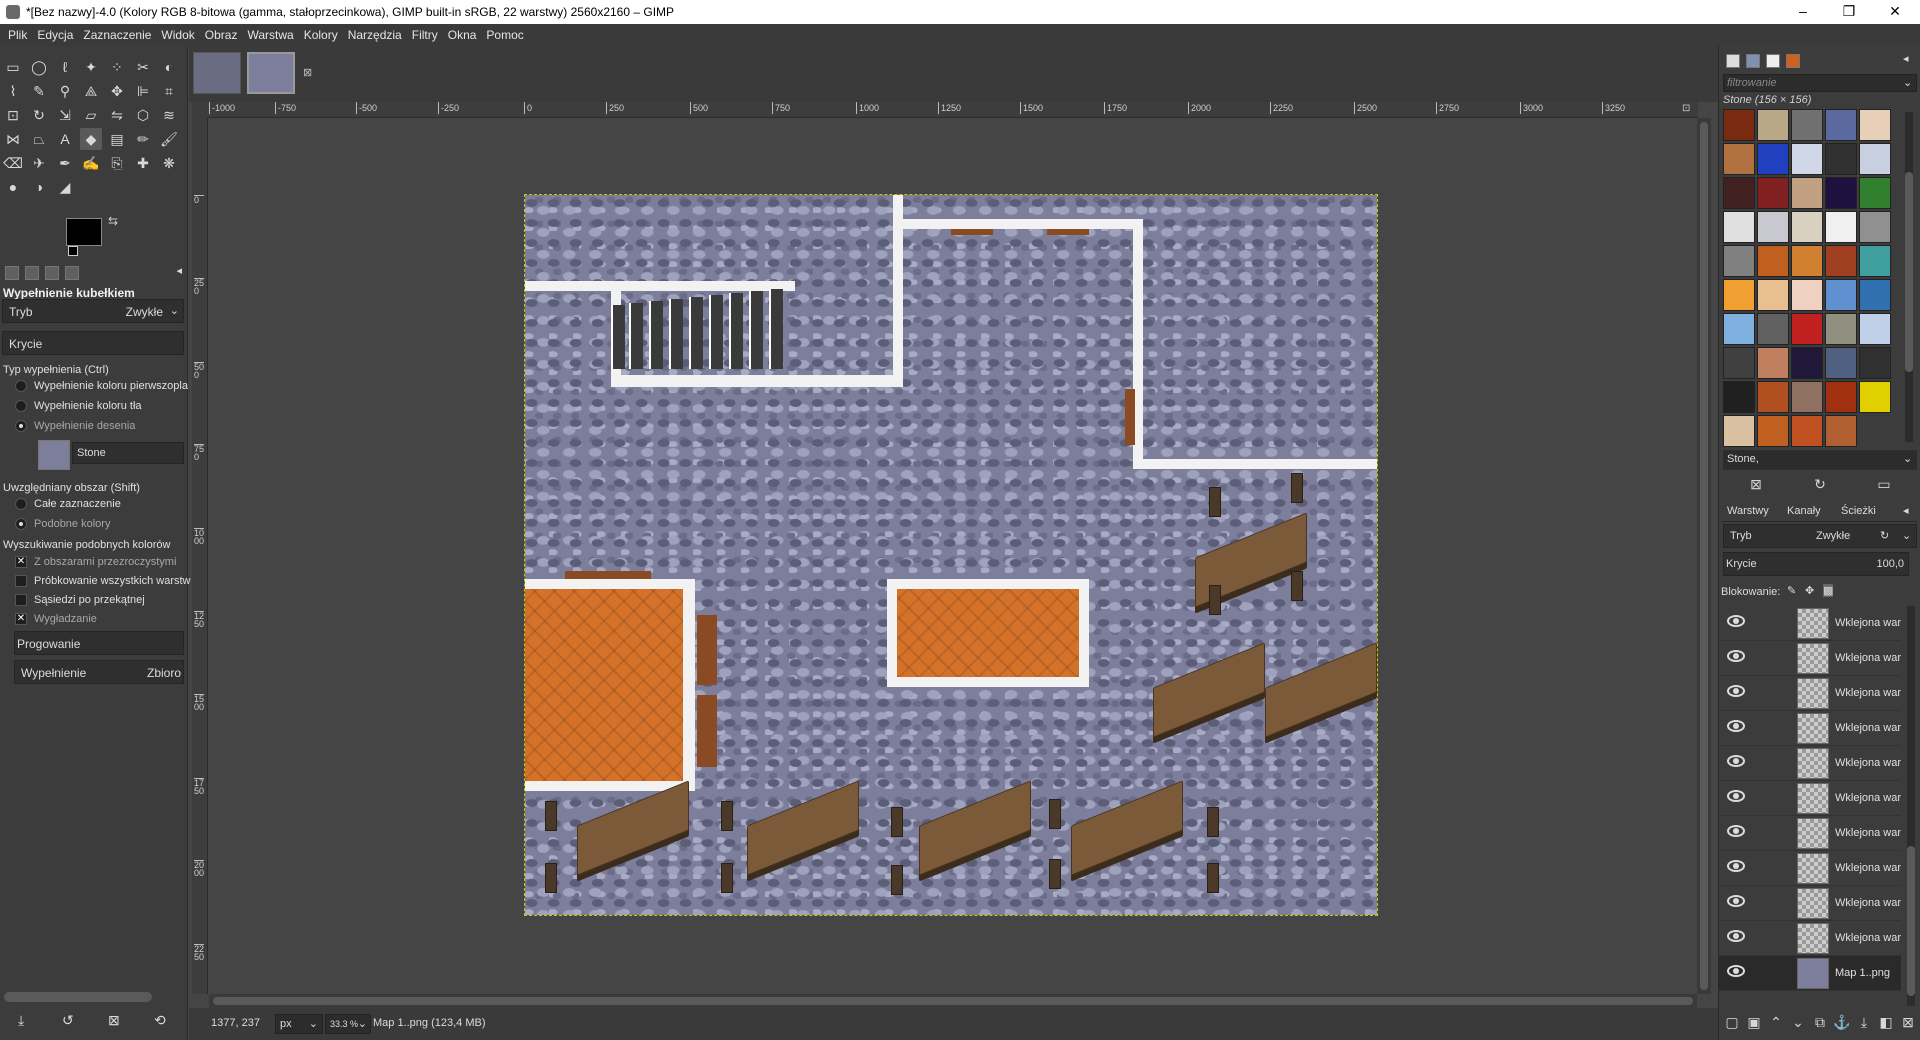  What do you see at coordinates (1804, 511) in the screenshot?
I see `tab-channels: Kanały` at bounding box center [1804, 511].